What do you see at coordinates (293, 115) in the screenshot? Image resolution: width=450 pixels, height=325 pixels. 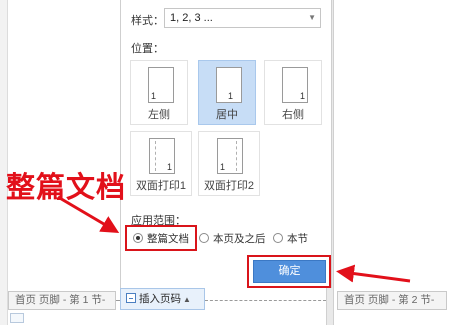 I see `position-option-label: 右侧` at bounding box center [293, 115].